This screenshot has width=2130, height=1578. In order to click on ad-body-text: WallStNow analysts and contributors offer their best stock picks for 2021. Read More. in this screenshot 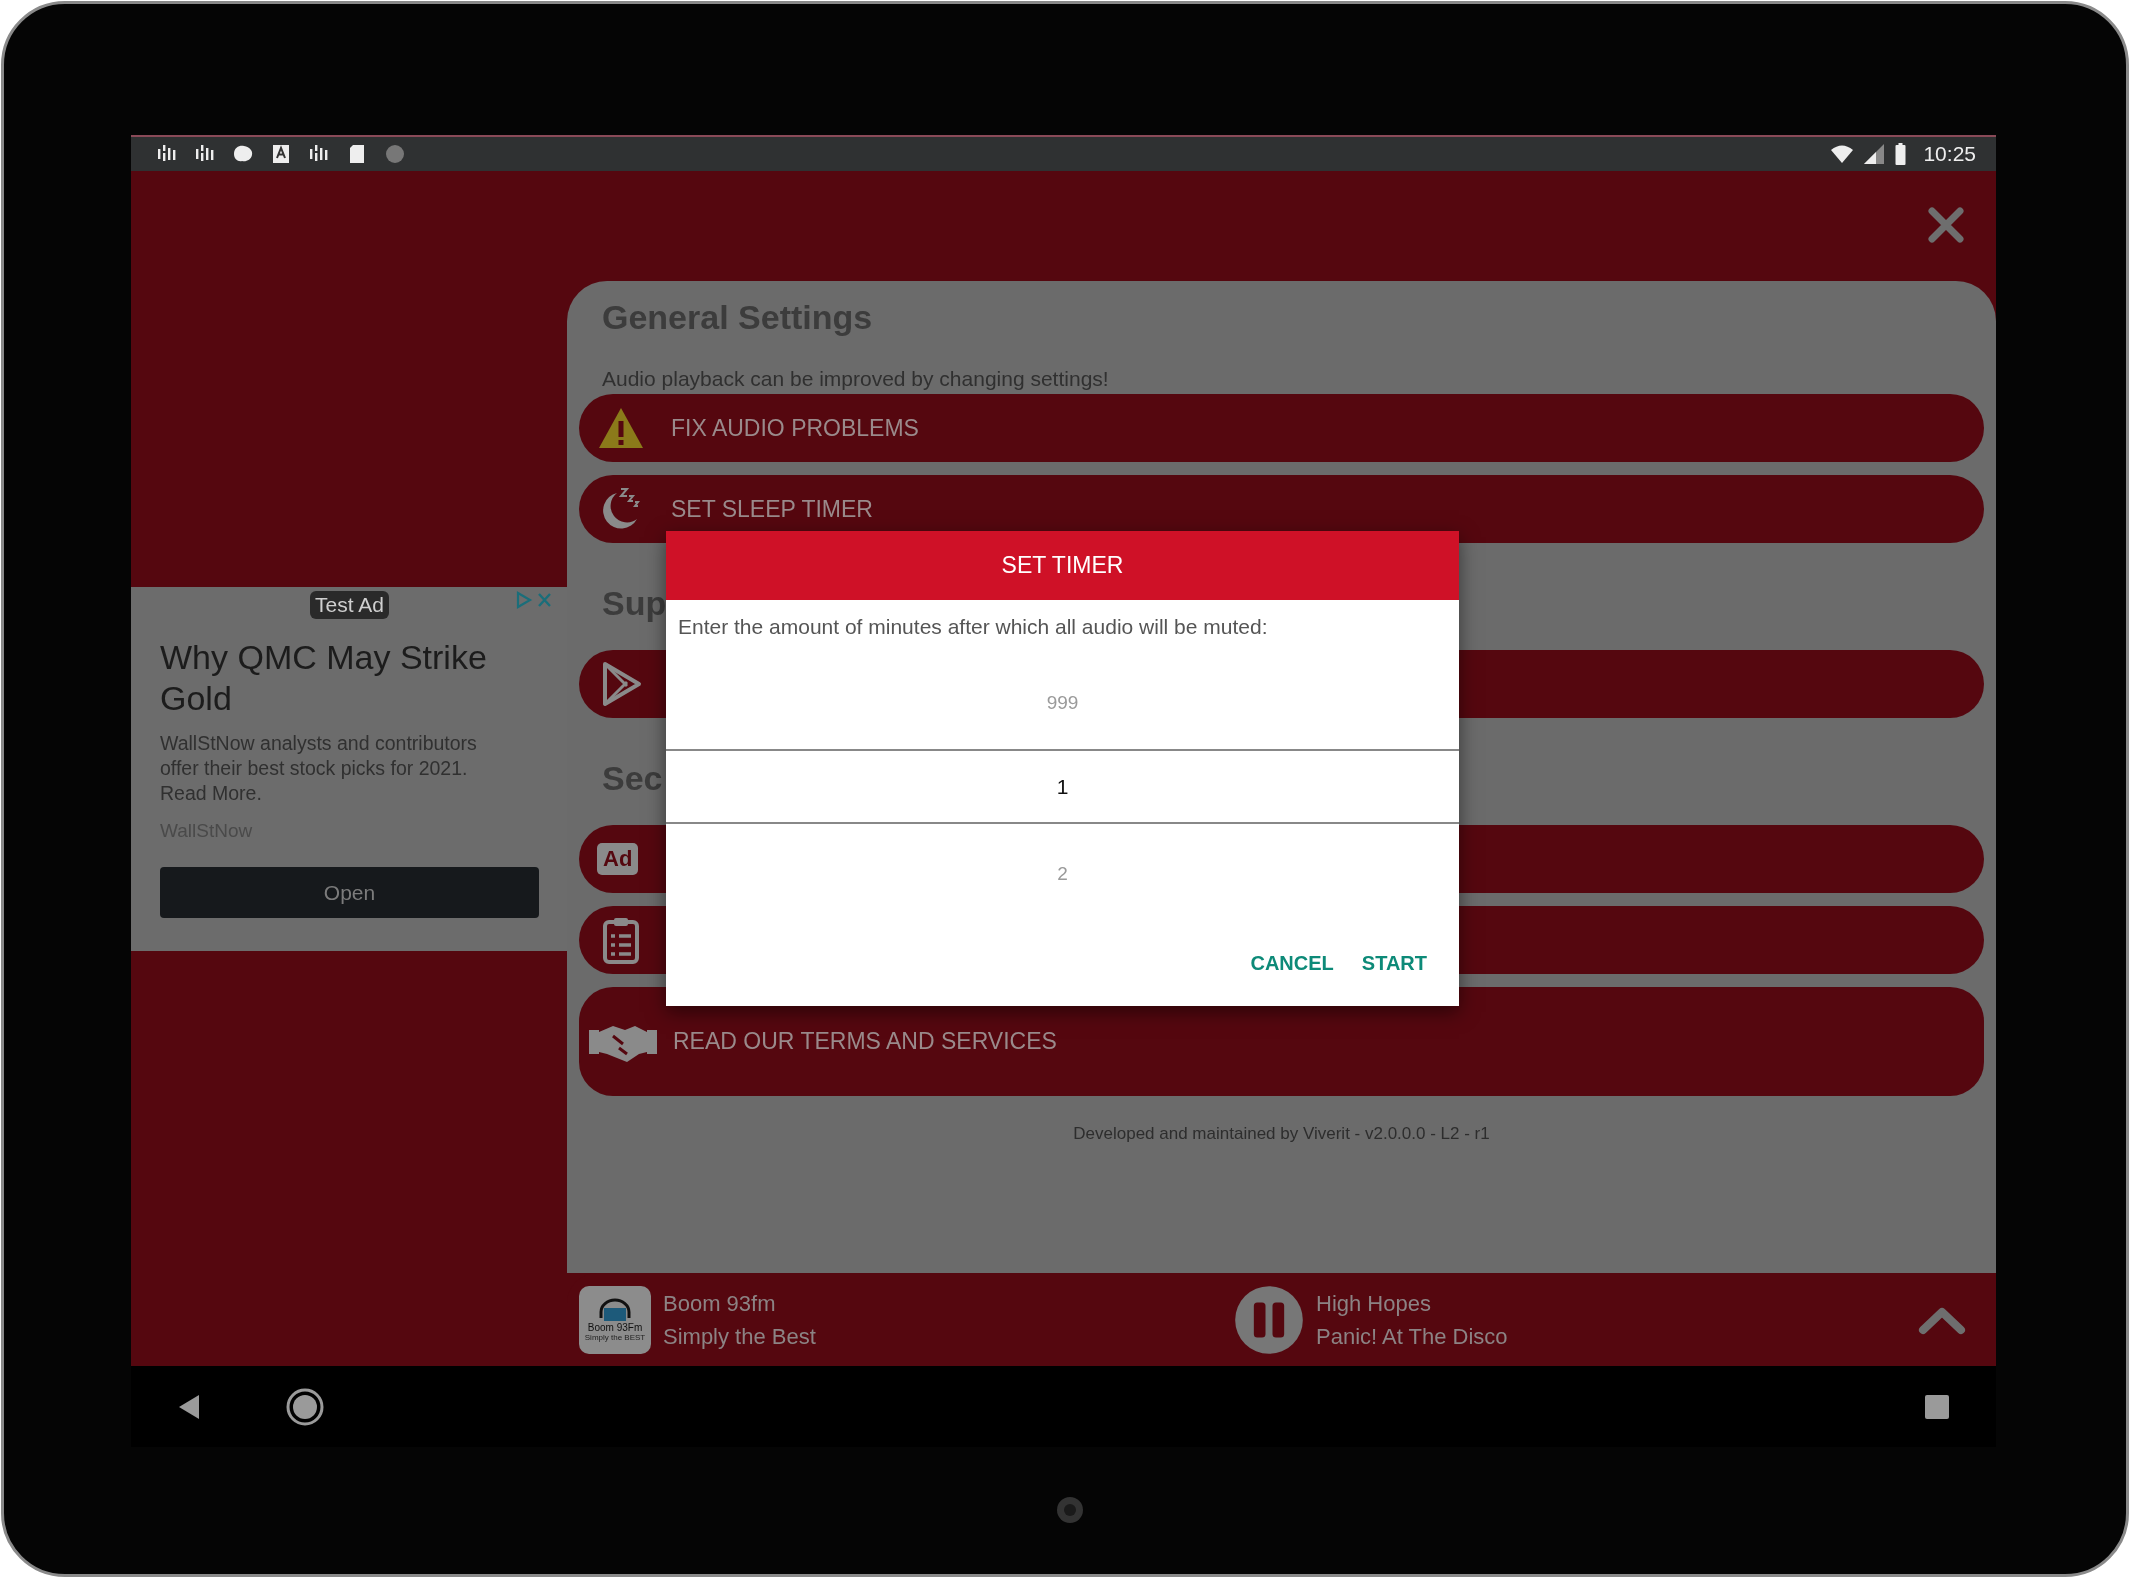, I will do `click(319, 768)`.